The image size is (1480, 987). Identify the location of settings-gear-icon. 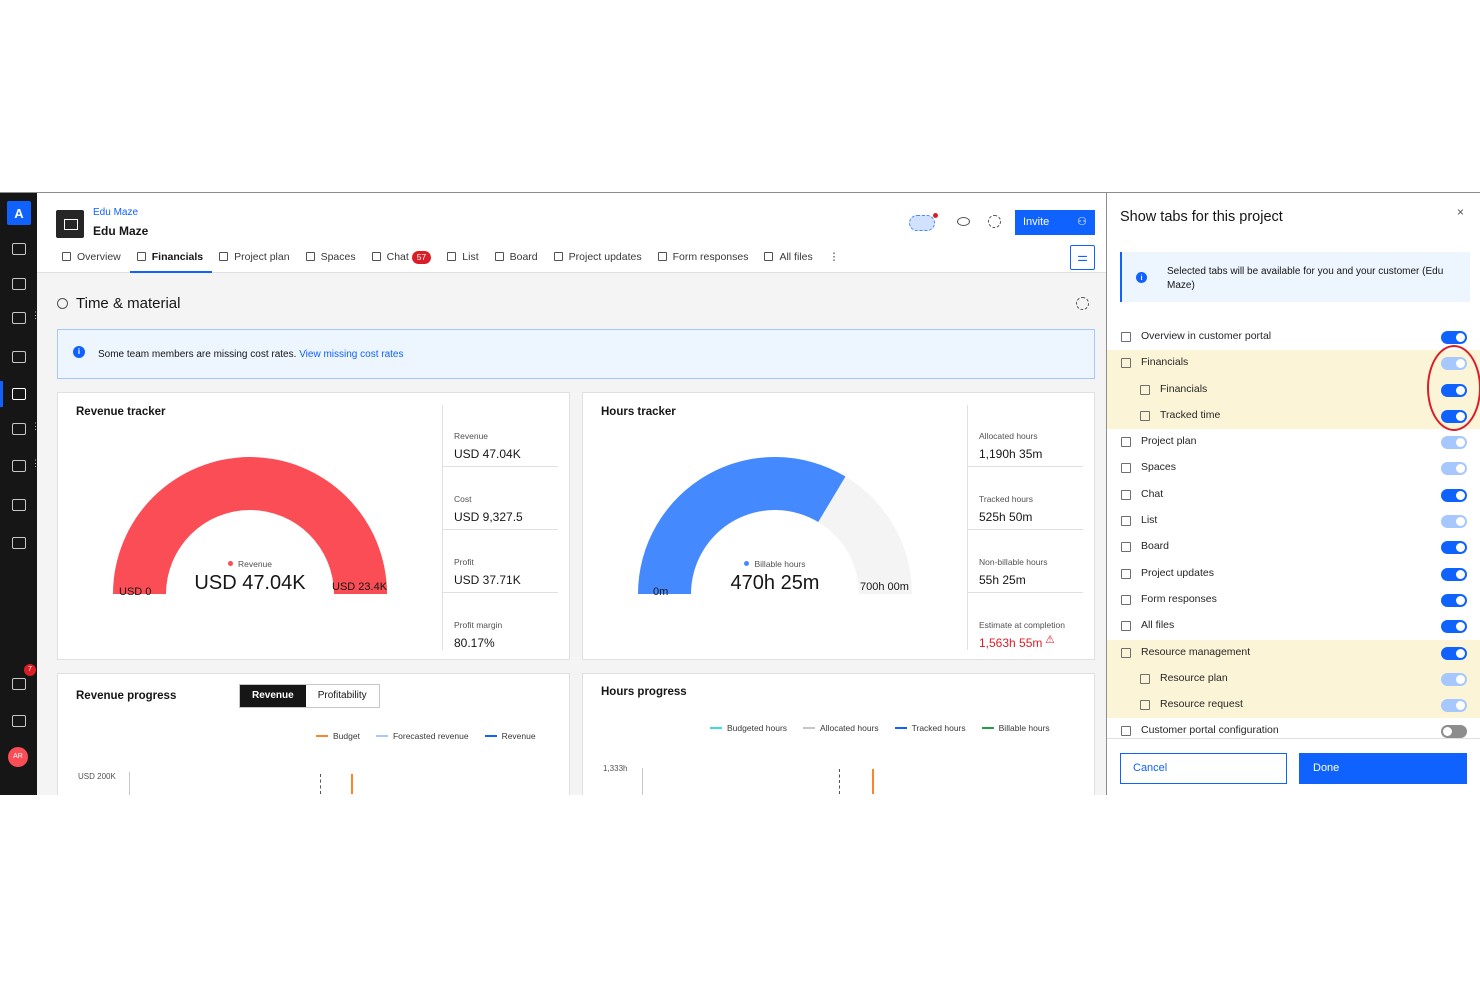
(994, 221).